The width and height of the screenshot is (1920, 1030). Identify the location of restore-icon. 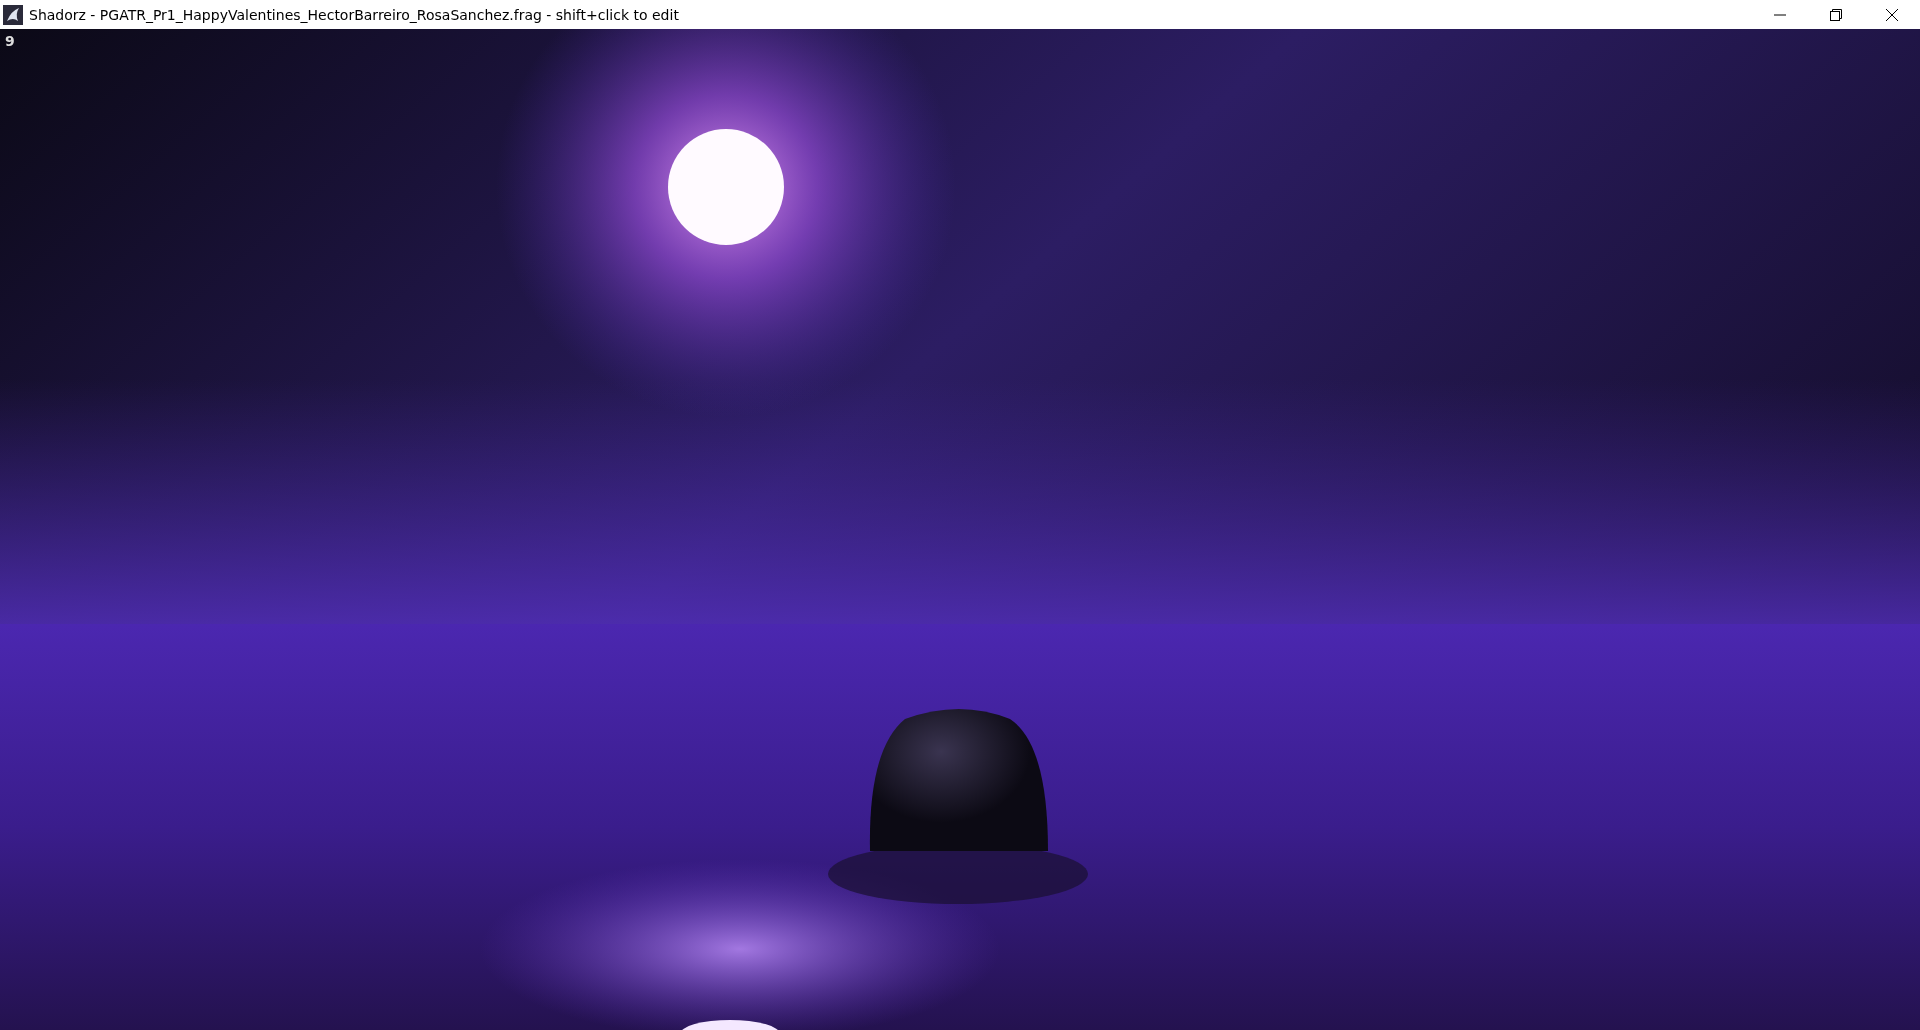
(1836, 14).